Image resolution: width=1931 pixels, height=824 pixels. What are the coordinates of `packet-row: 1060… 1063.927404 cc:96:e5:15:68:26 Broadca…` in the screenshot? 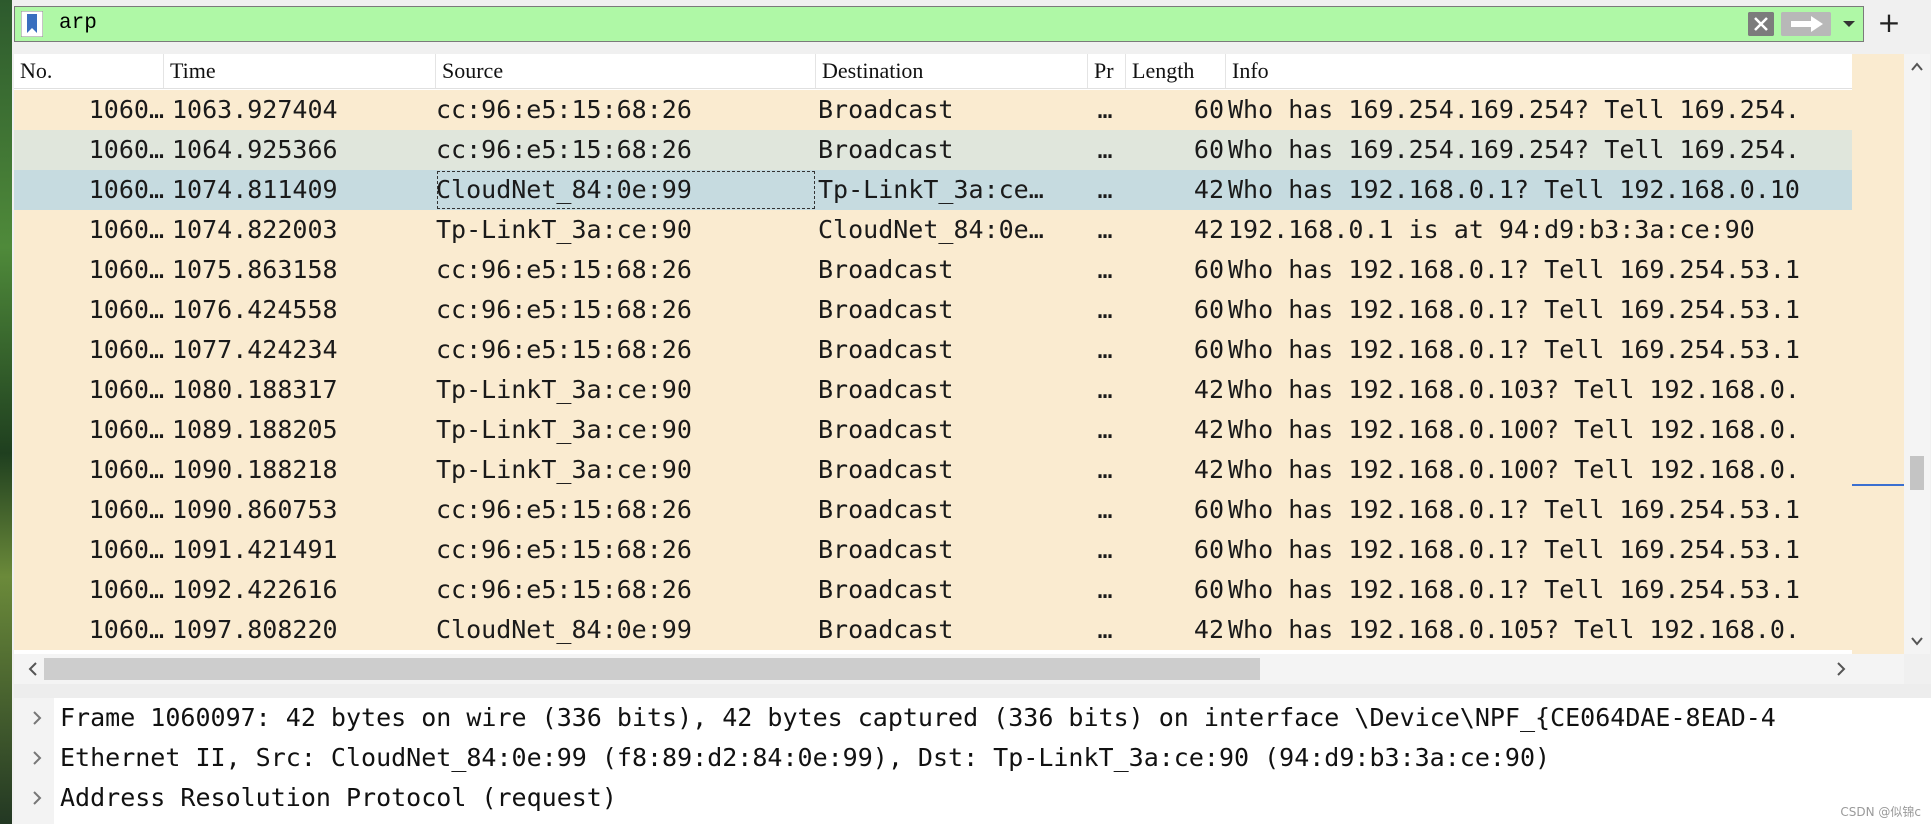 It's located at (933, 110).